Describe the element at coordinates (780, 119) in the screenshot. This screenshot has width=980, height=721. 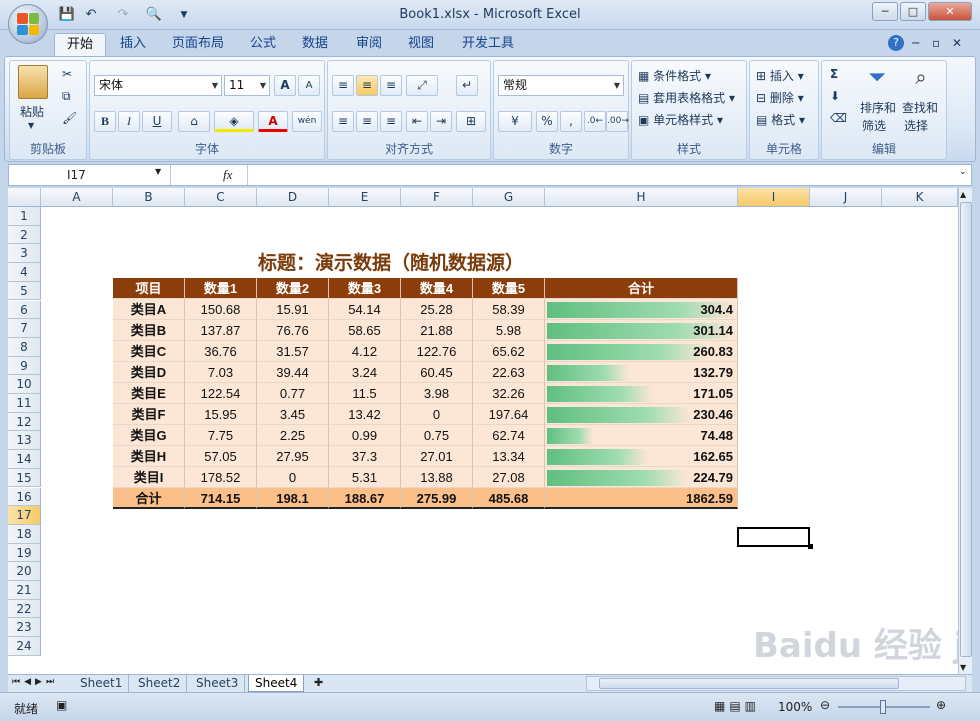
I see `format-cells-button: ▤ 格式 ▾` at that location.